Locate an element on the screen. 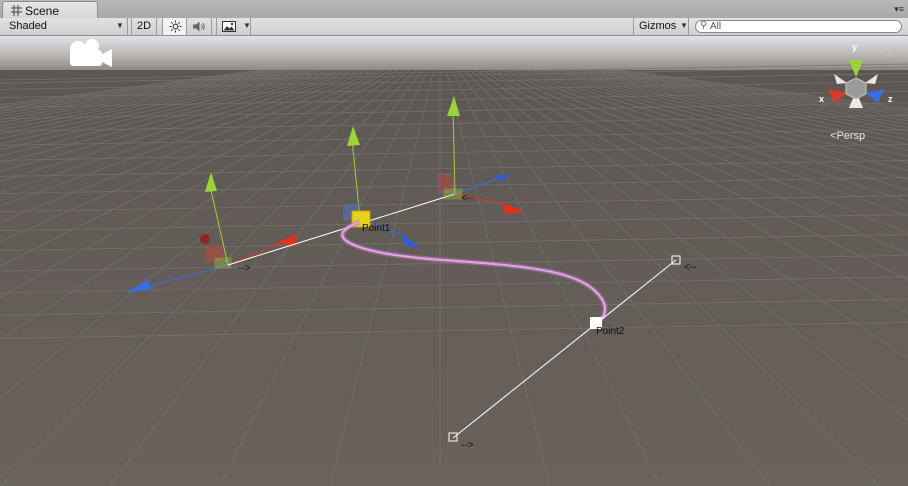  point1-tangent-in-label: --> is located at coordinates (244, 268).